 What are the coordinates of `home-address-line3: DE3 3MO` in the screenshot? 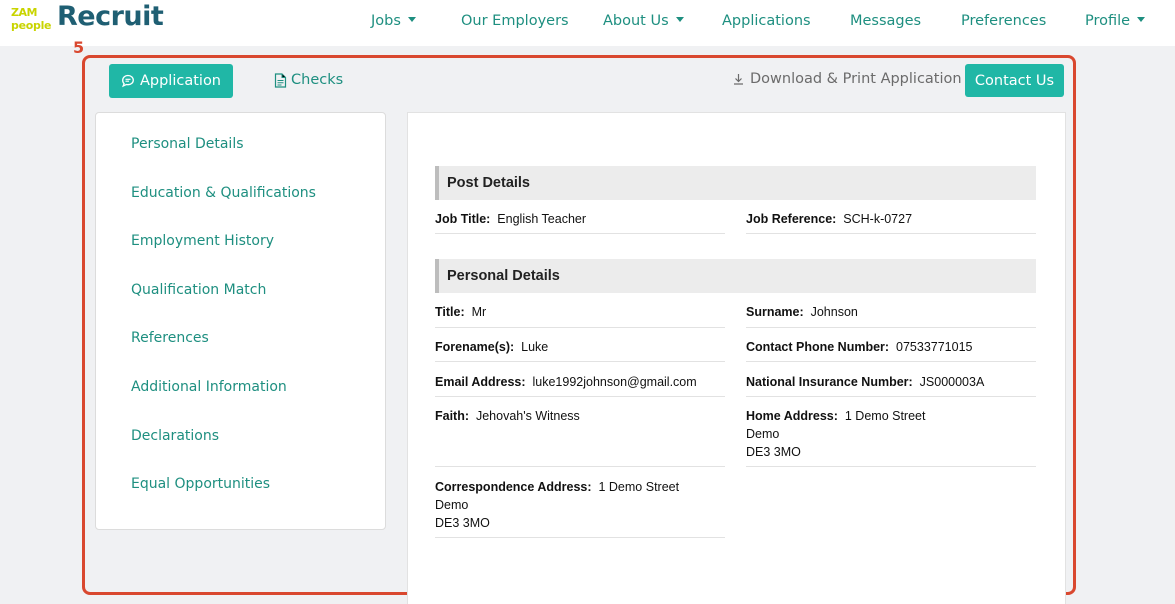 It's located at (773, 452).